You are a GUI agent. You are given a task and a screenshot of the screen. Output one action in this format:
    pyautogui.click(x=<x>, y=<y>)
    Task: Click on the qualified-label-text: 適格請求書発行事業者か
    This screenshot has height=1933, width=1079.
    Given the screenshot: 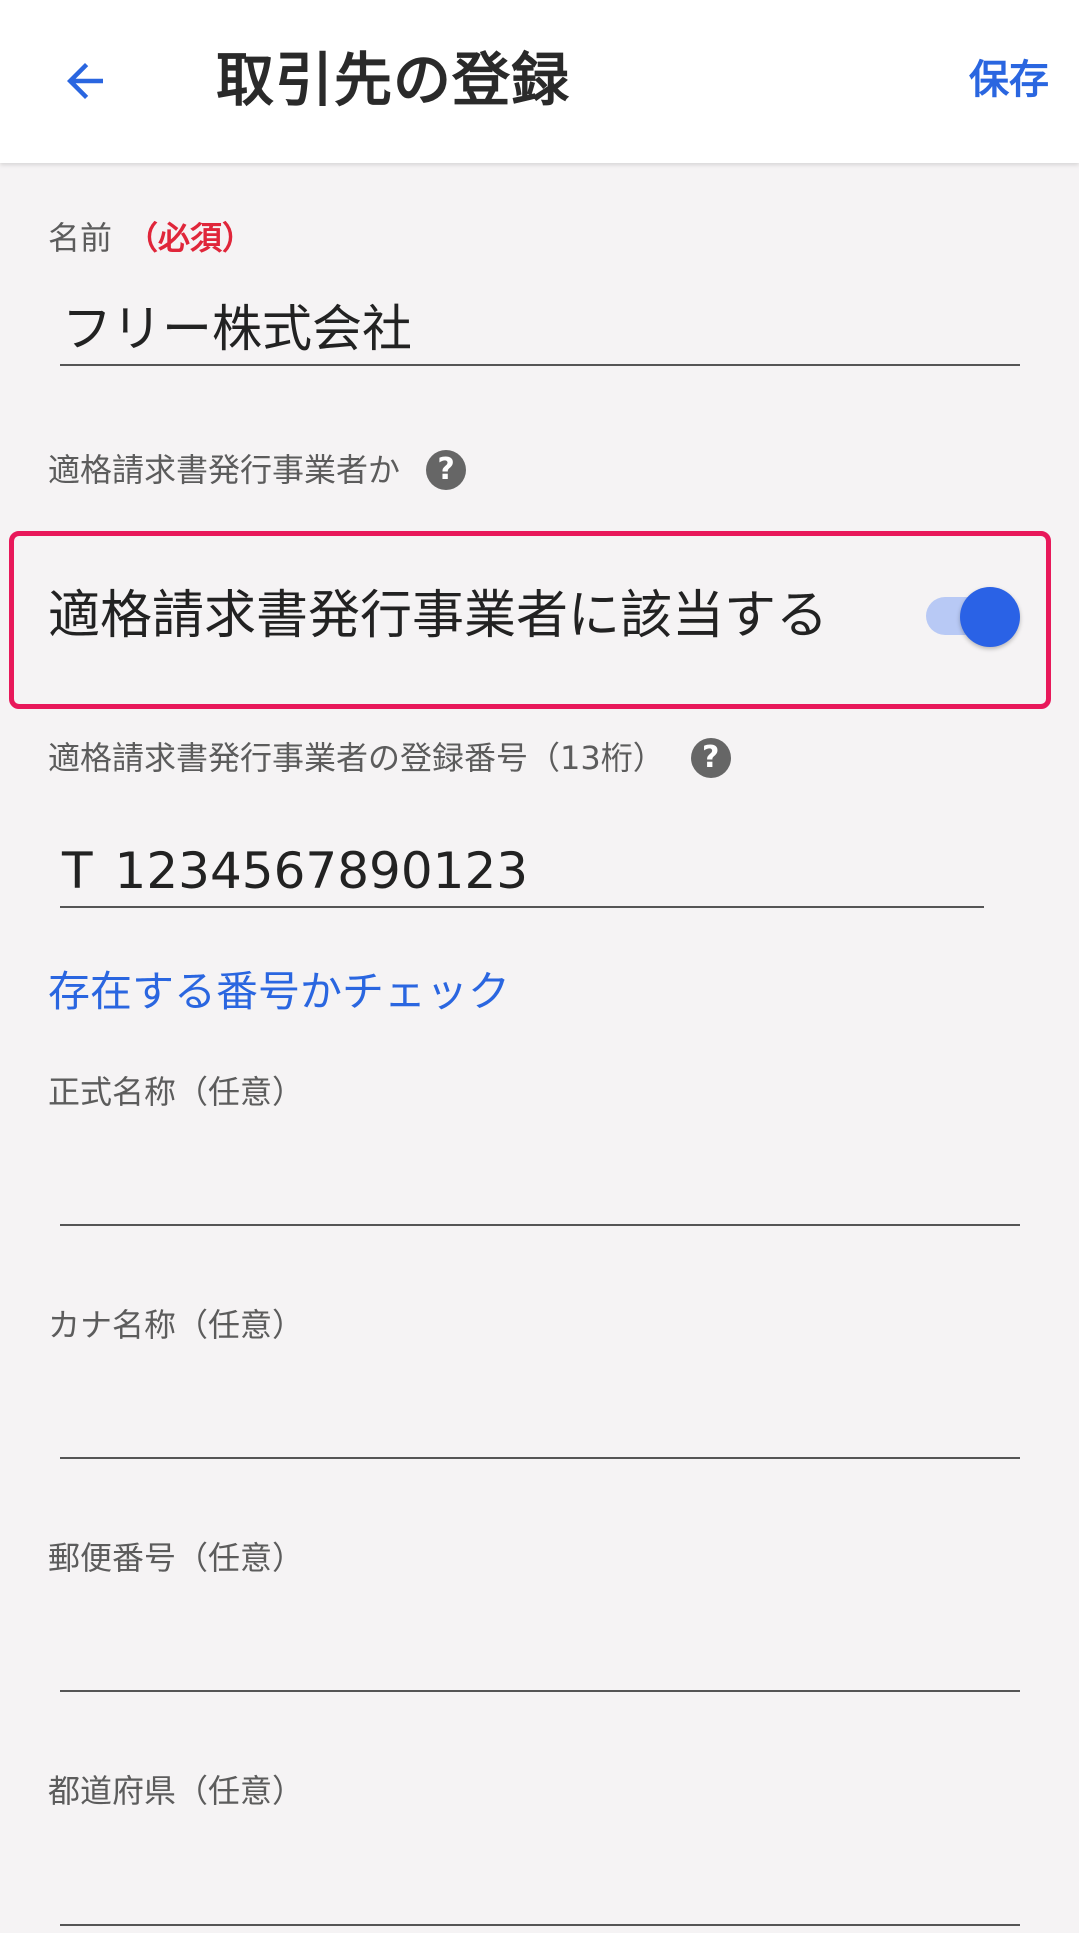 What is the action you would take?
    pyautogui.click(x=224, y=470)
    